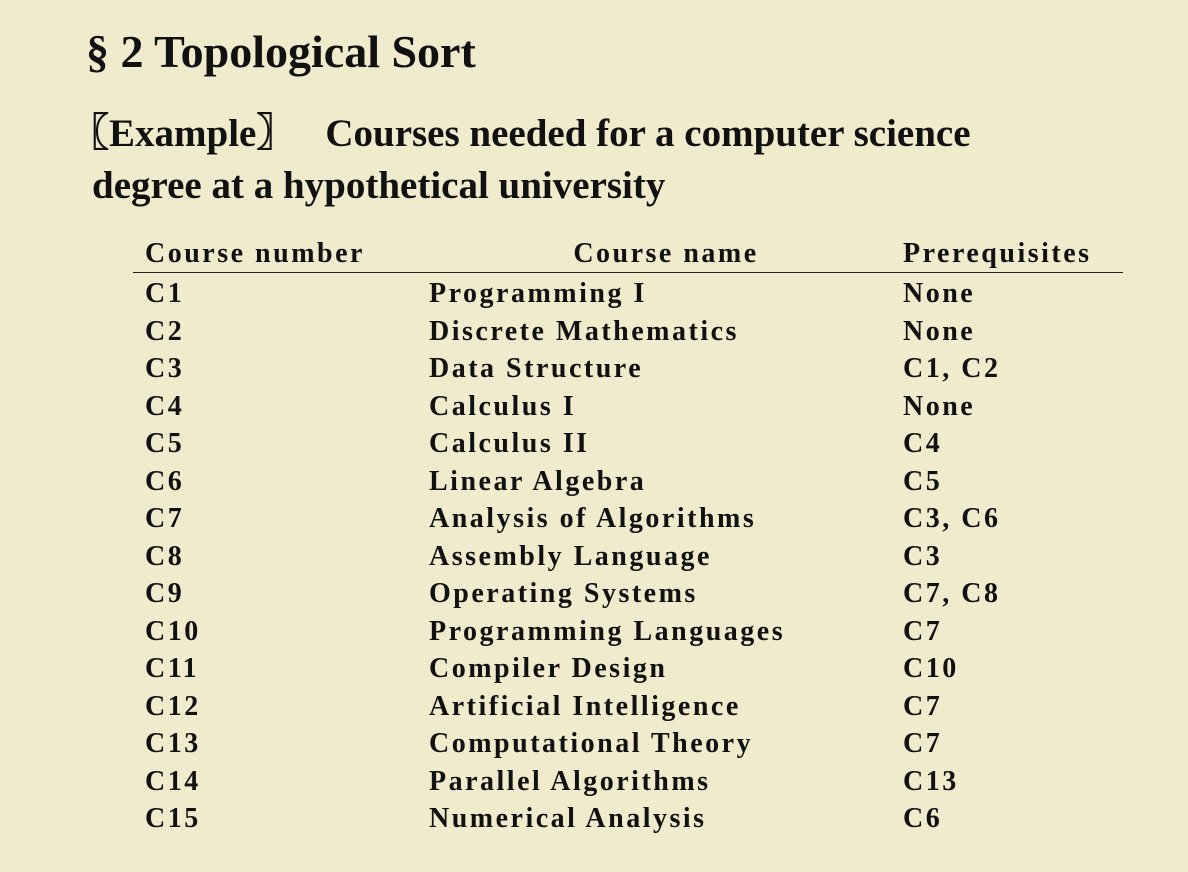 The height and width of the screenshot is (872, 1188). What do you see at coordinates (931, 781) in the screenshot?
I see `prerequisites-cell: C13` at bounding box center [931, 781].